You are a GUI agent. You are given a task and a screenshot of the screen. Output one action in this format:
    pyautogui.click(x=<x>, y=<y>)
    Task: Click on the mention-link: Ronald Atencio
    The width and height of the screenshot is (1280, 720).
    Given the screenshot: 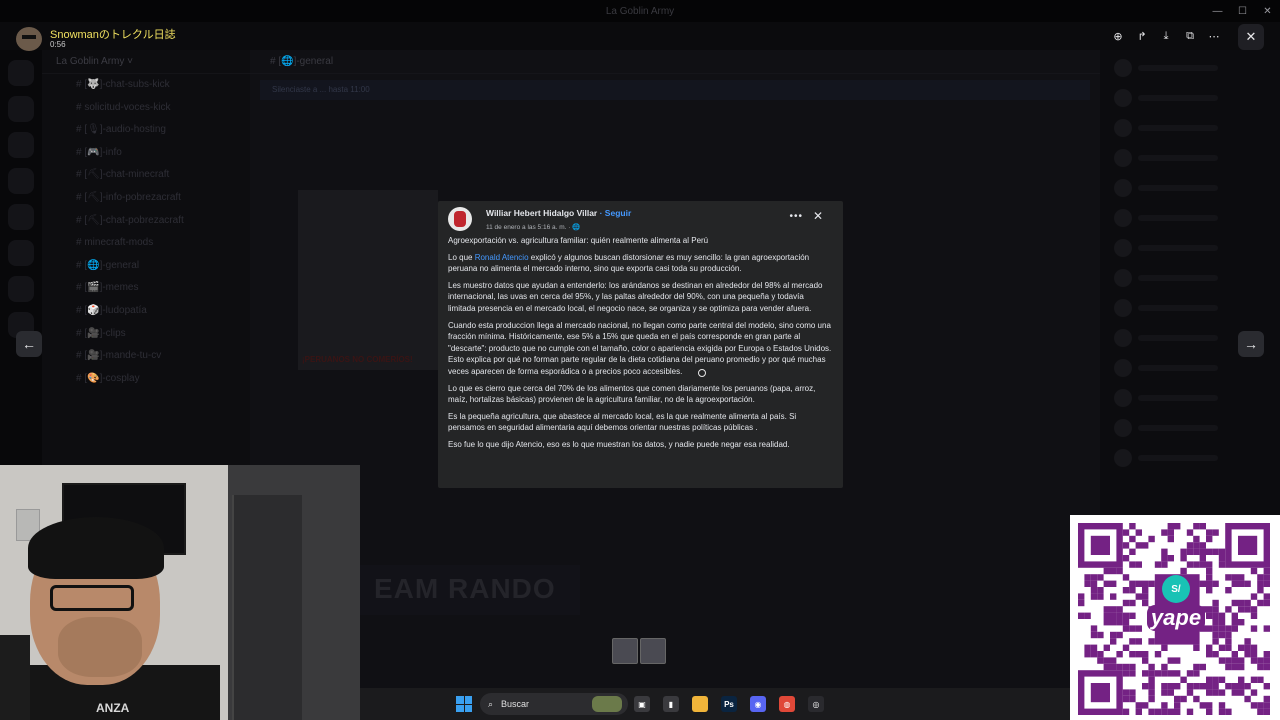 What is the action you would take?
    pyautogui.click(x=502, y=257)
    